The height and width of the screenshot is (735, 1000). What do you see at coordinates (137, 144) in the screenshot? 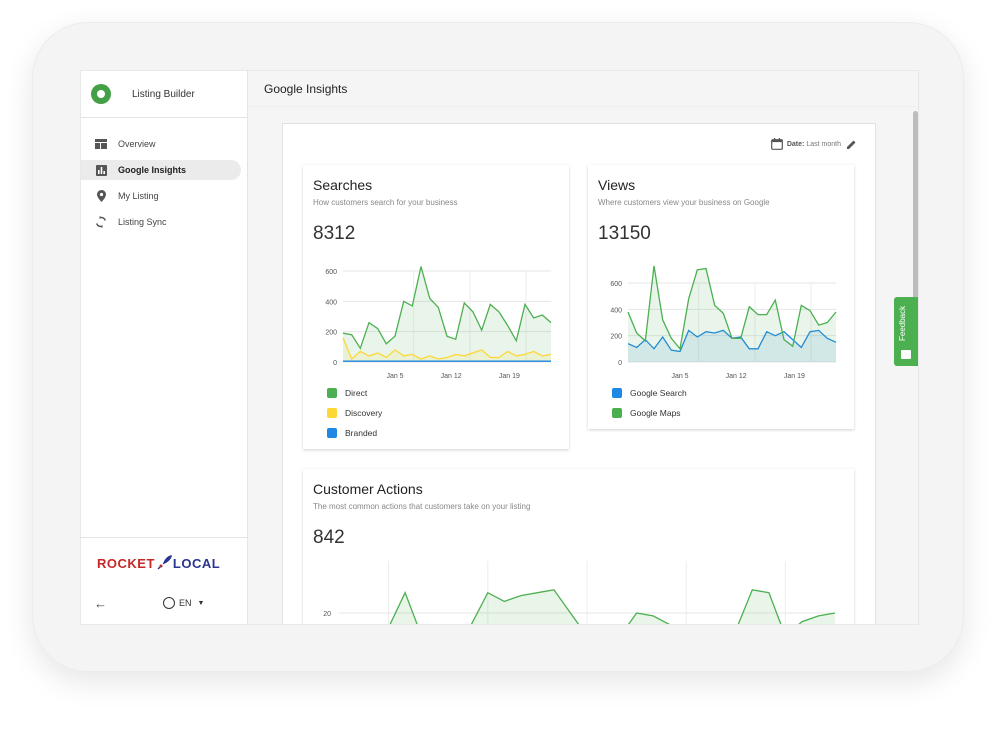
I see `sidebar-item-label: Overview` at bounding box center [137, 144].